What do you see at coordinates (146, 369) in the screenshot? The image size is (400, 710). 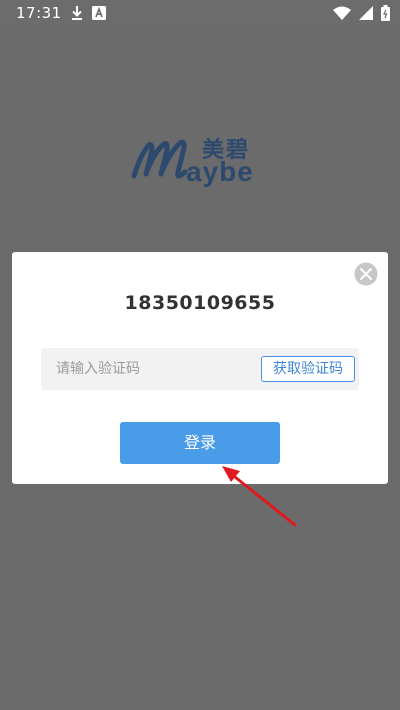 I see `verification-code-input` at bounding box center [146, 369].